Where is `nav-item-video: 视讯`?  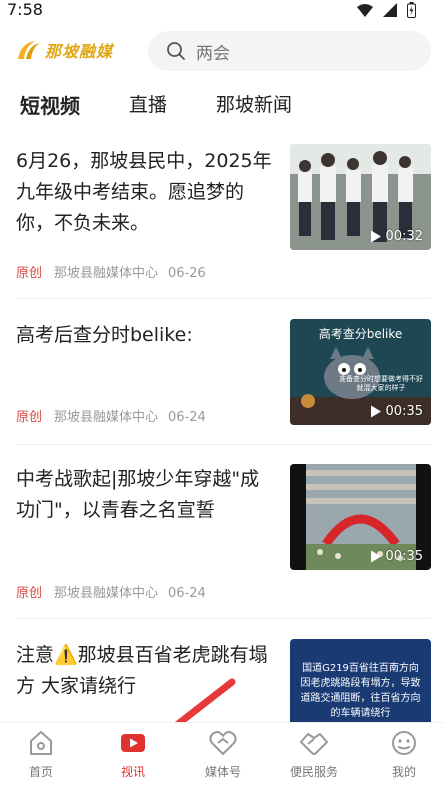 nav-item-video: 视讯 is located at coordinates (133, 754).